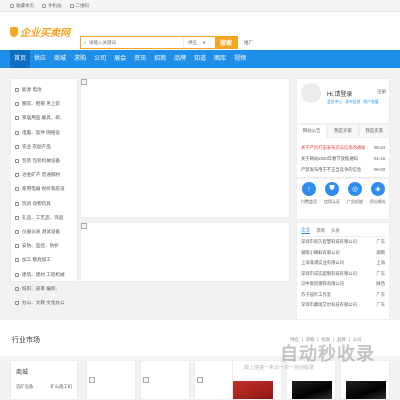  What do you see at coordinates (44, 232) in the screenshot?
I see `sidebar-item: 仪器仪表 测试设备` at bounding box center [44, 232].